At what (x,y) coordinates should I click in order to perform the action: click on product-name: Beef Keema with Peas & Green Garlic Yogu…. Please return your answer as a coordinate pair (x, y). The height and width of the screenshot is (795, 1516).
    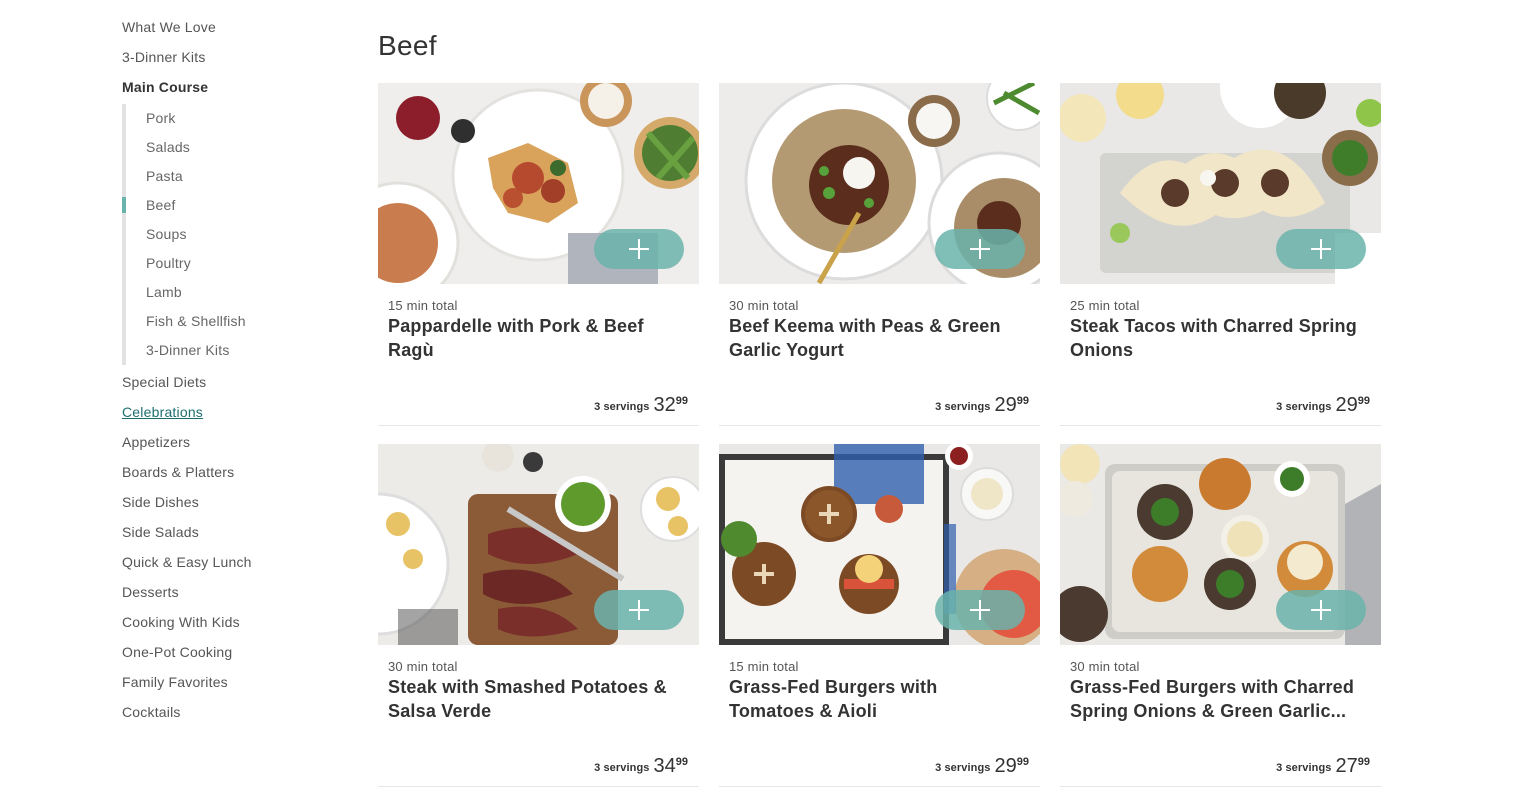
    Looking at the image, I should click on (874, 338).